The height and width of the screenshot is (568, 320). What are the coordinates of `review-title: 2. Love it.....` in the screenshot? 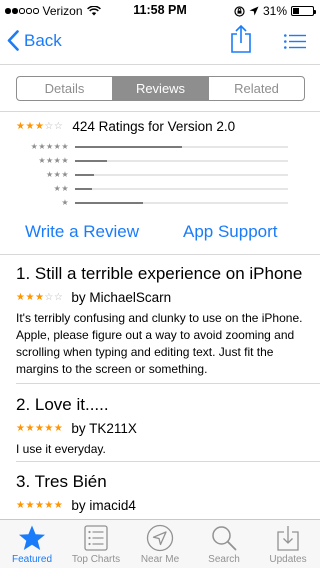 It's located at (62, 404).